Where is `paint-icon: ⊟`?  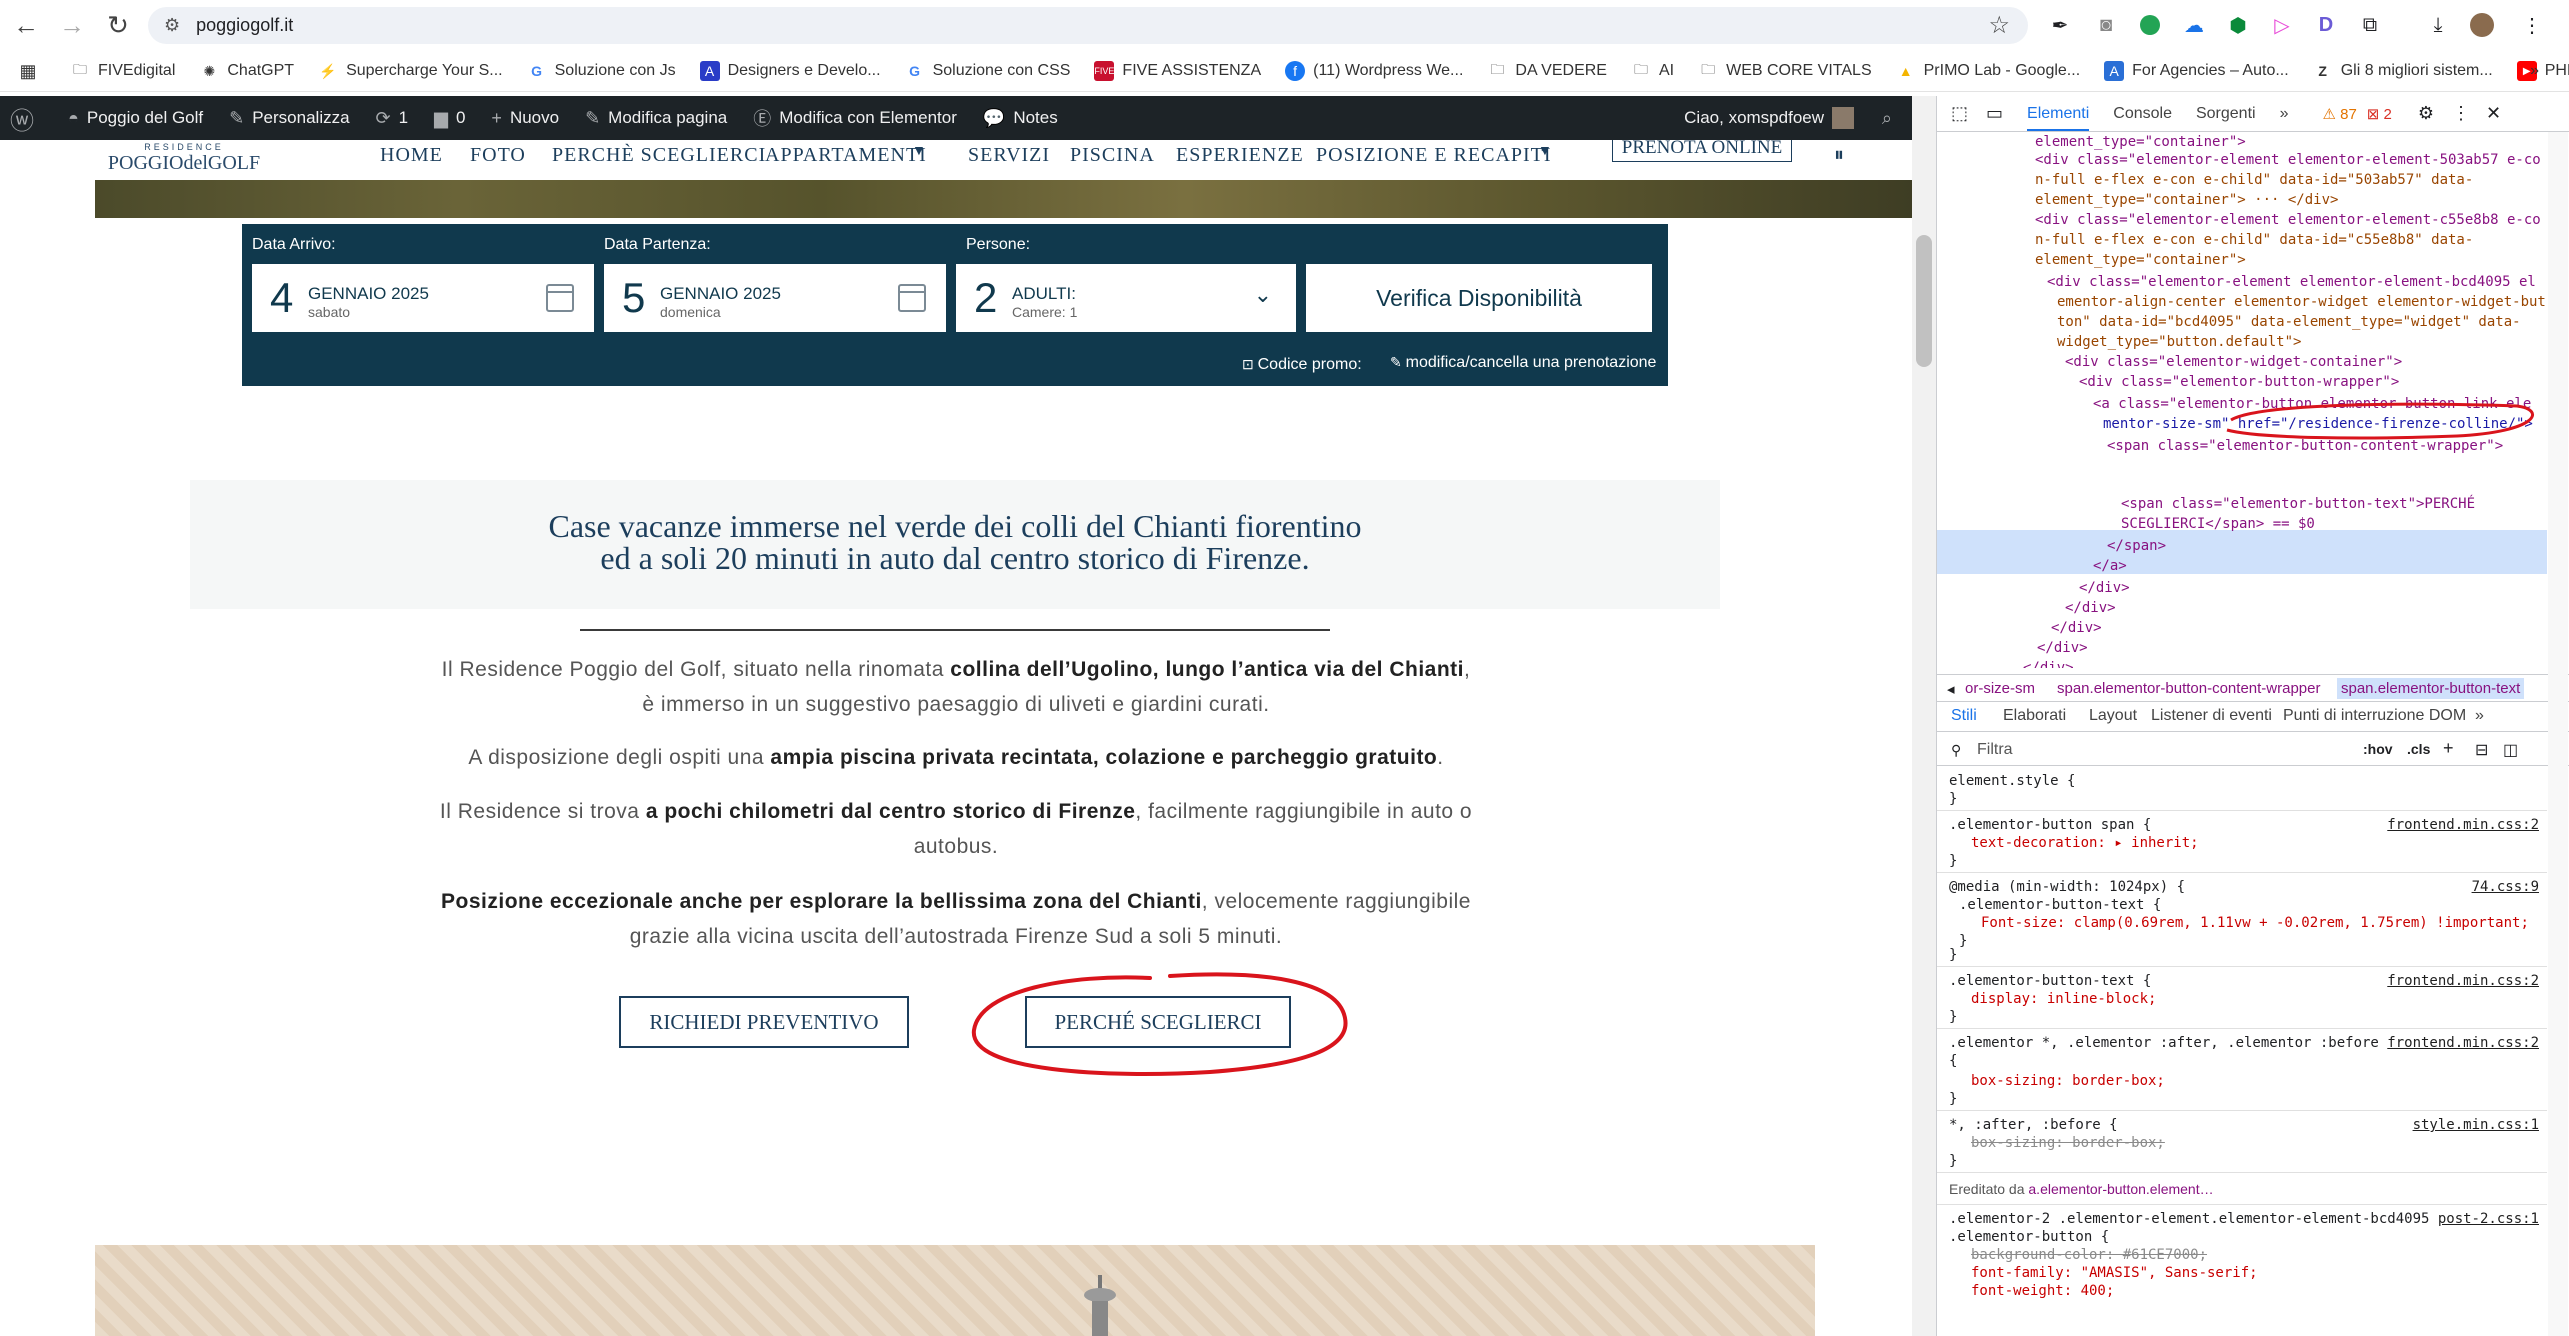 paint-icon: ⊟ is located at coordinates (2481, 750).